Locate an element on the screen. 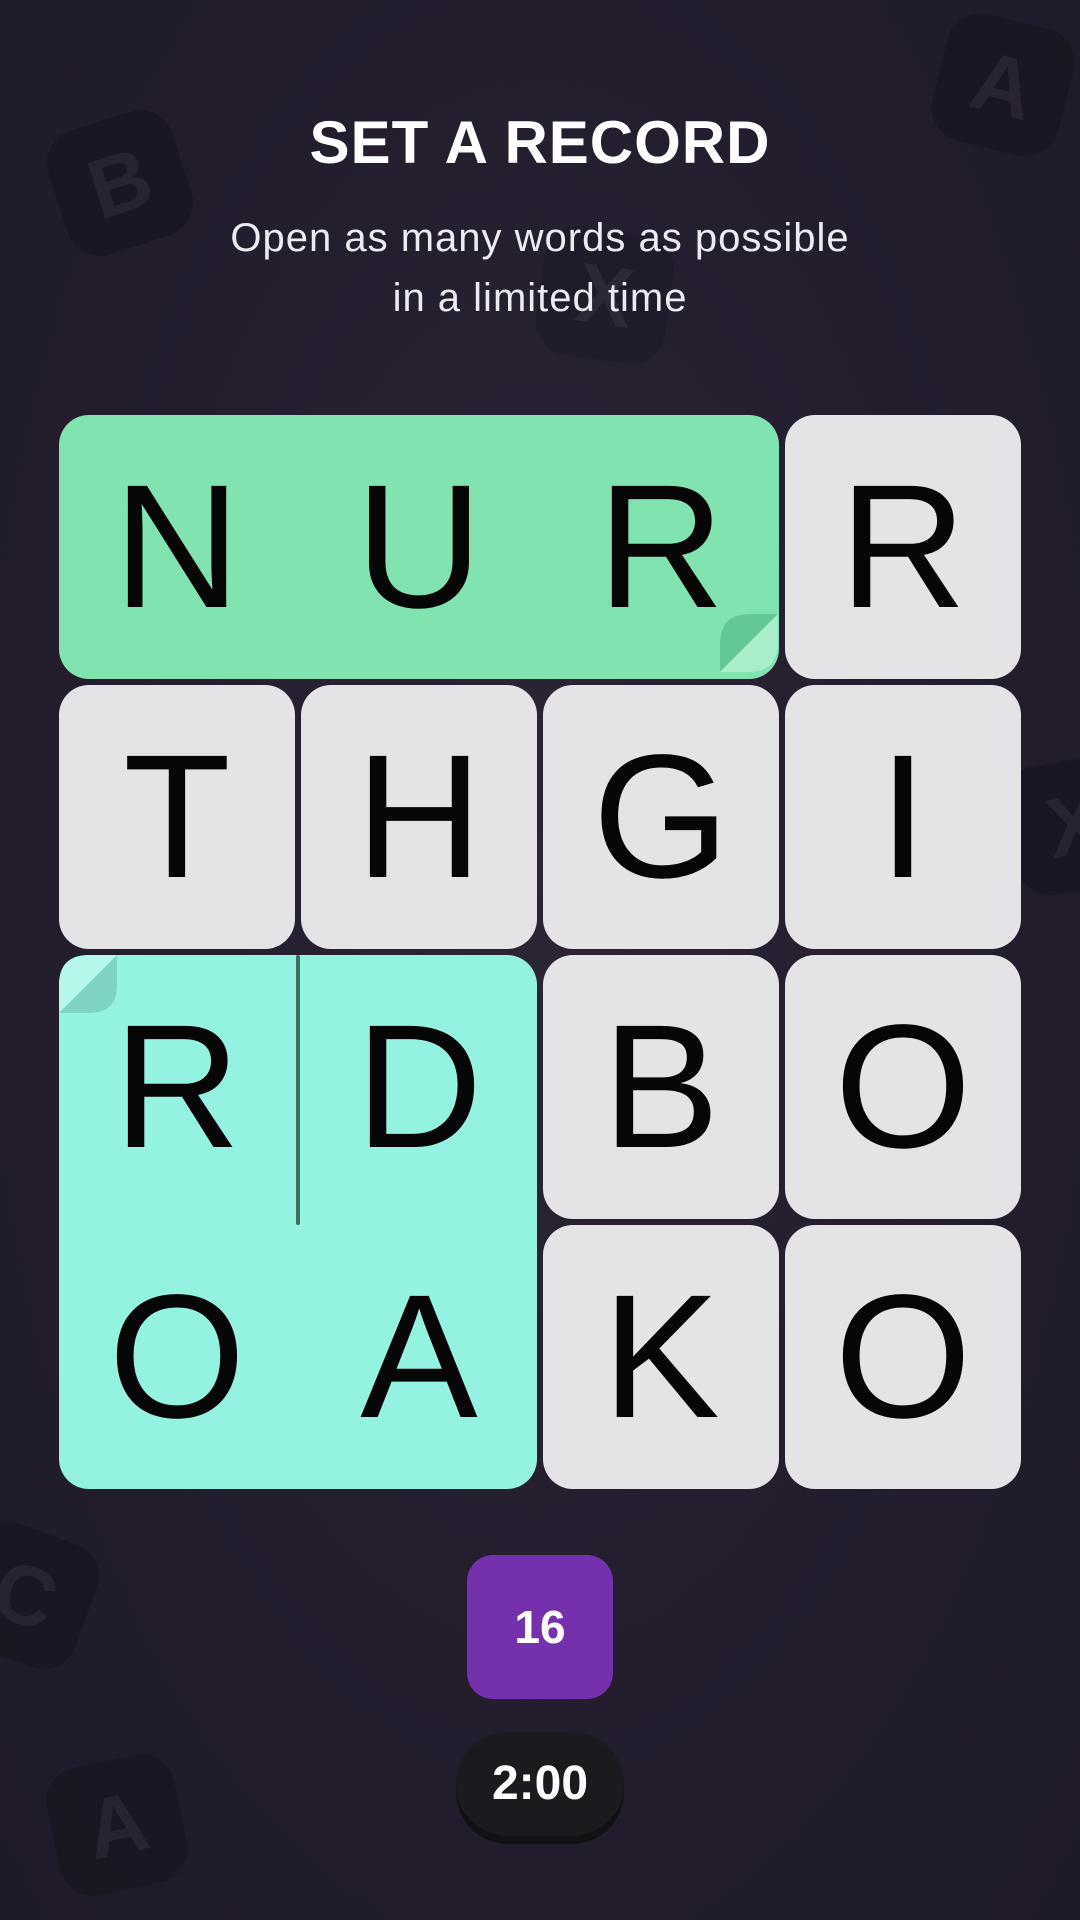 This screenshot has width=1080, height=1920. tile-letter: N is located at coordinates (177, 547).